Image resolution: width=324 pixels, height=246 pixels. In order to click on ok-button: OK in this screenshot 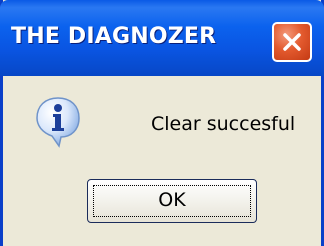, I will do `click(172, 201)`.